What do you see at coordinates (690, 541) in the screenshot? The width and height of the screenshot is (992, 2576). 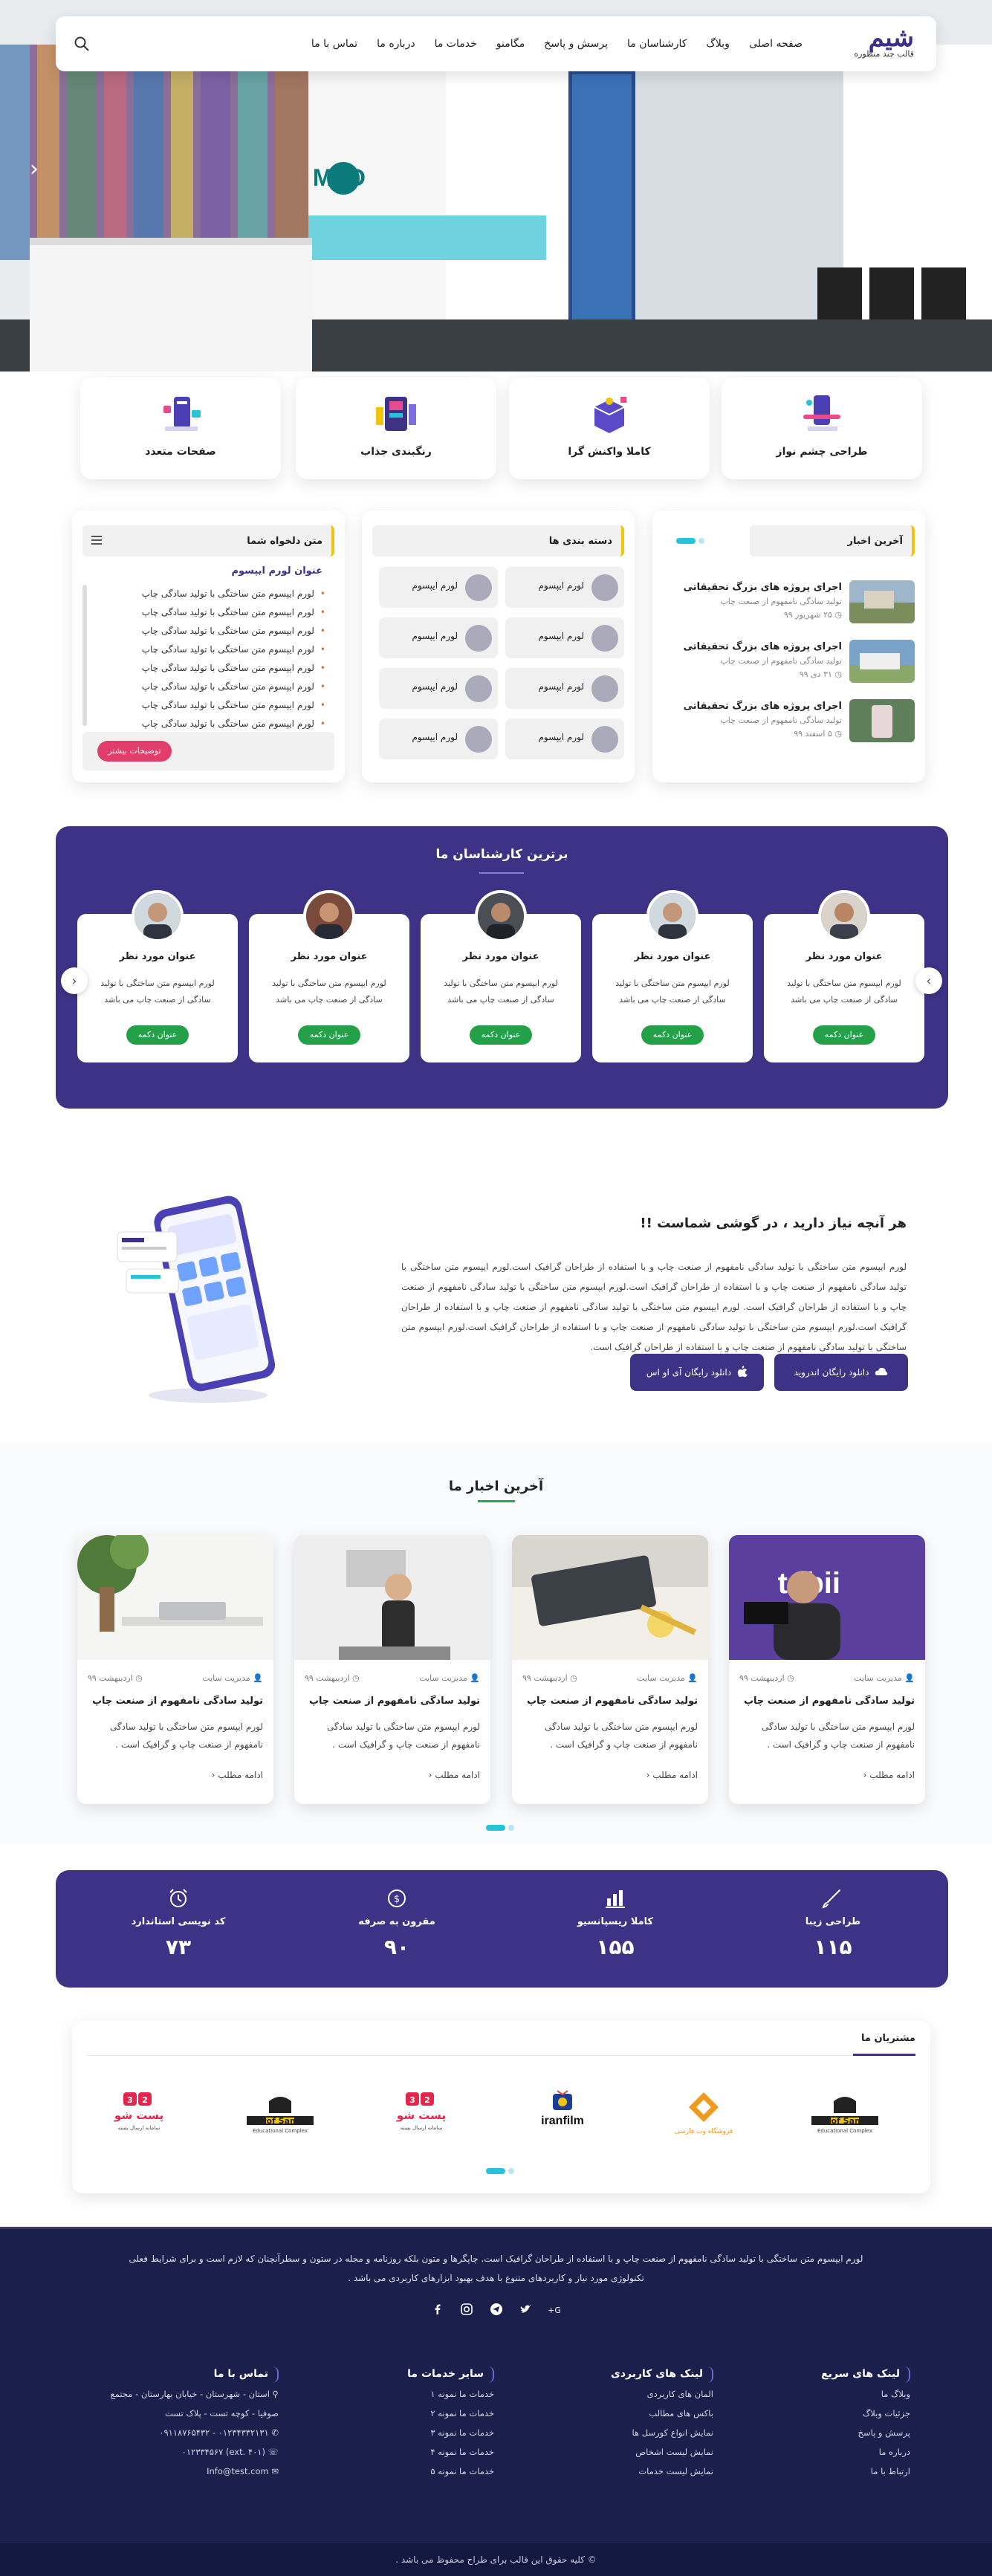 I see `widget-slider-dots` at bounding box center [690, 541].